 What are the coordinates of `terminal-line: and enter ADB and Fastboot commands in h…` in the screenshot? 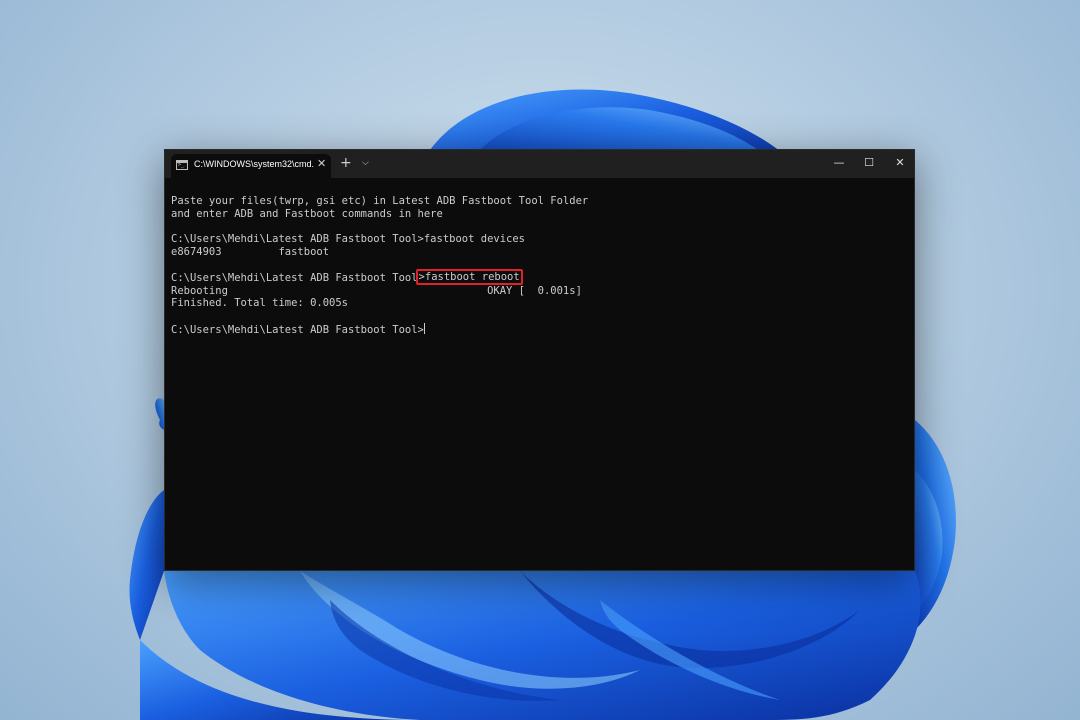 It's located at (307, 213).